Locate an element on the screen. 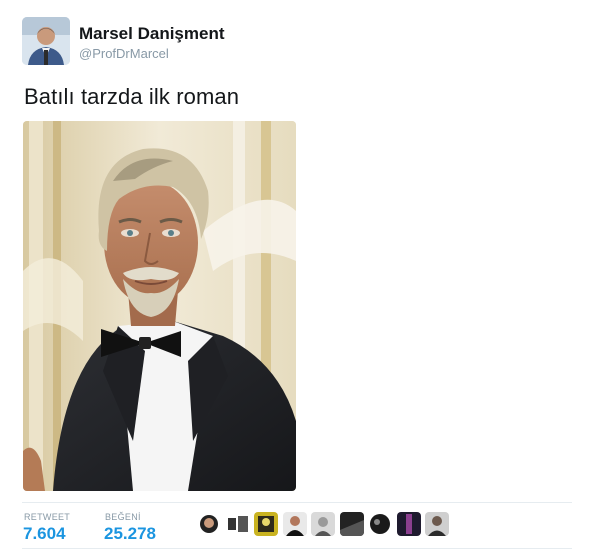  stats-bottom-divider is located at coordinates (297, 548).